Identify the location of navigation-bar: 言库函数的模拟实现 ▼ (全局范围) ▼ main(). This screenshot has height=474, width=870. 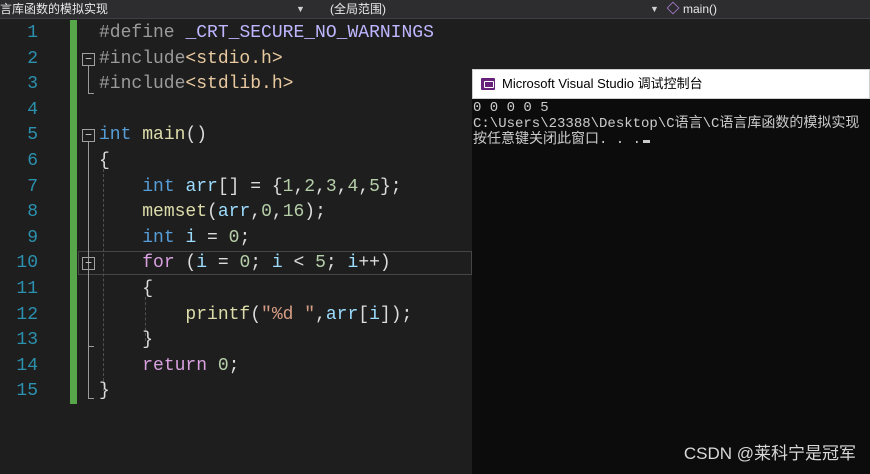
(435, 9).